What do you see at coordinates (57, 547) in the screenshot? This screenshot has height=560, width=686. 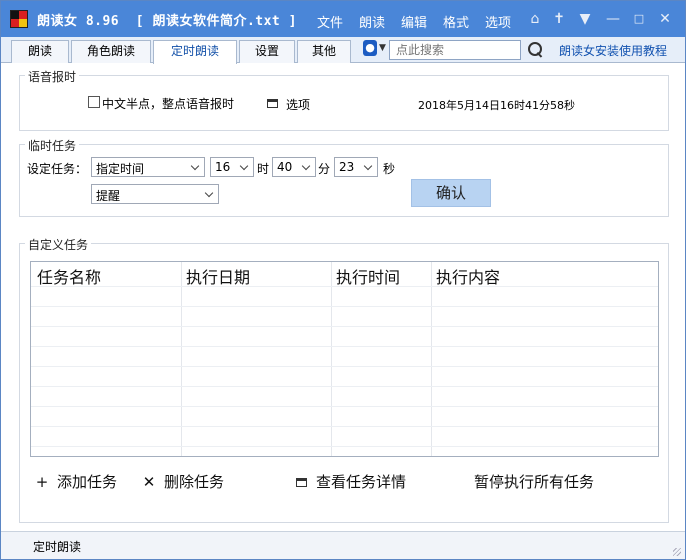 I see `status-text: 定时朗读` at bounding box center [57, 547].